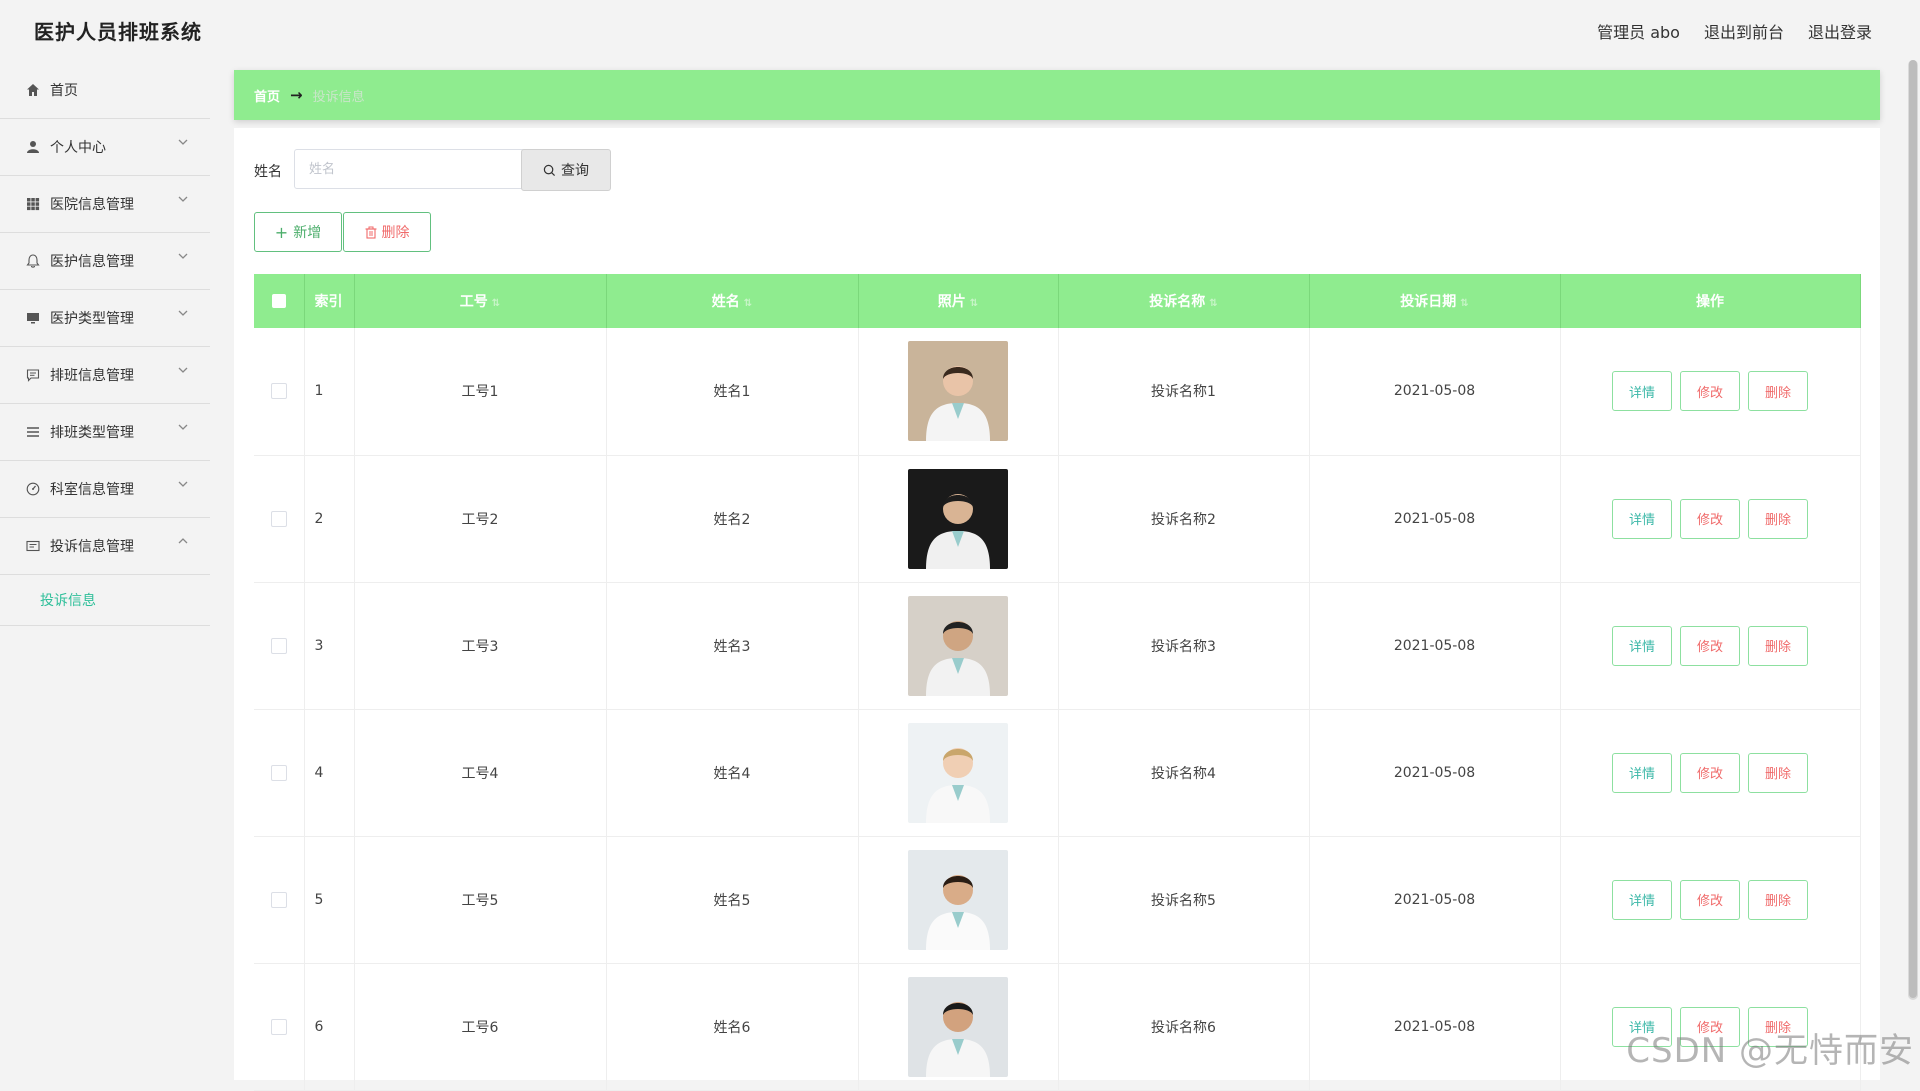 The width and height of the screenshot is (1920, 1091). I want to click on exit-to-frontend-link: 退出到前台, so click(1744, 31).